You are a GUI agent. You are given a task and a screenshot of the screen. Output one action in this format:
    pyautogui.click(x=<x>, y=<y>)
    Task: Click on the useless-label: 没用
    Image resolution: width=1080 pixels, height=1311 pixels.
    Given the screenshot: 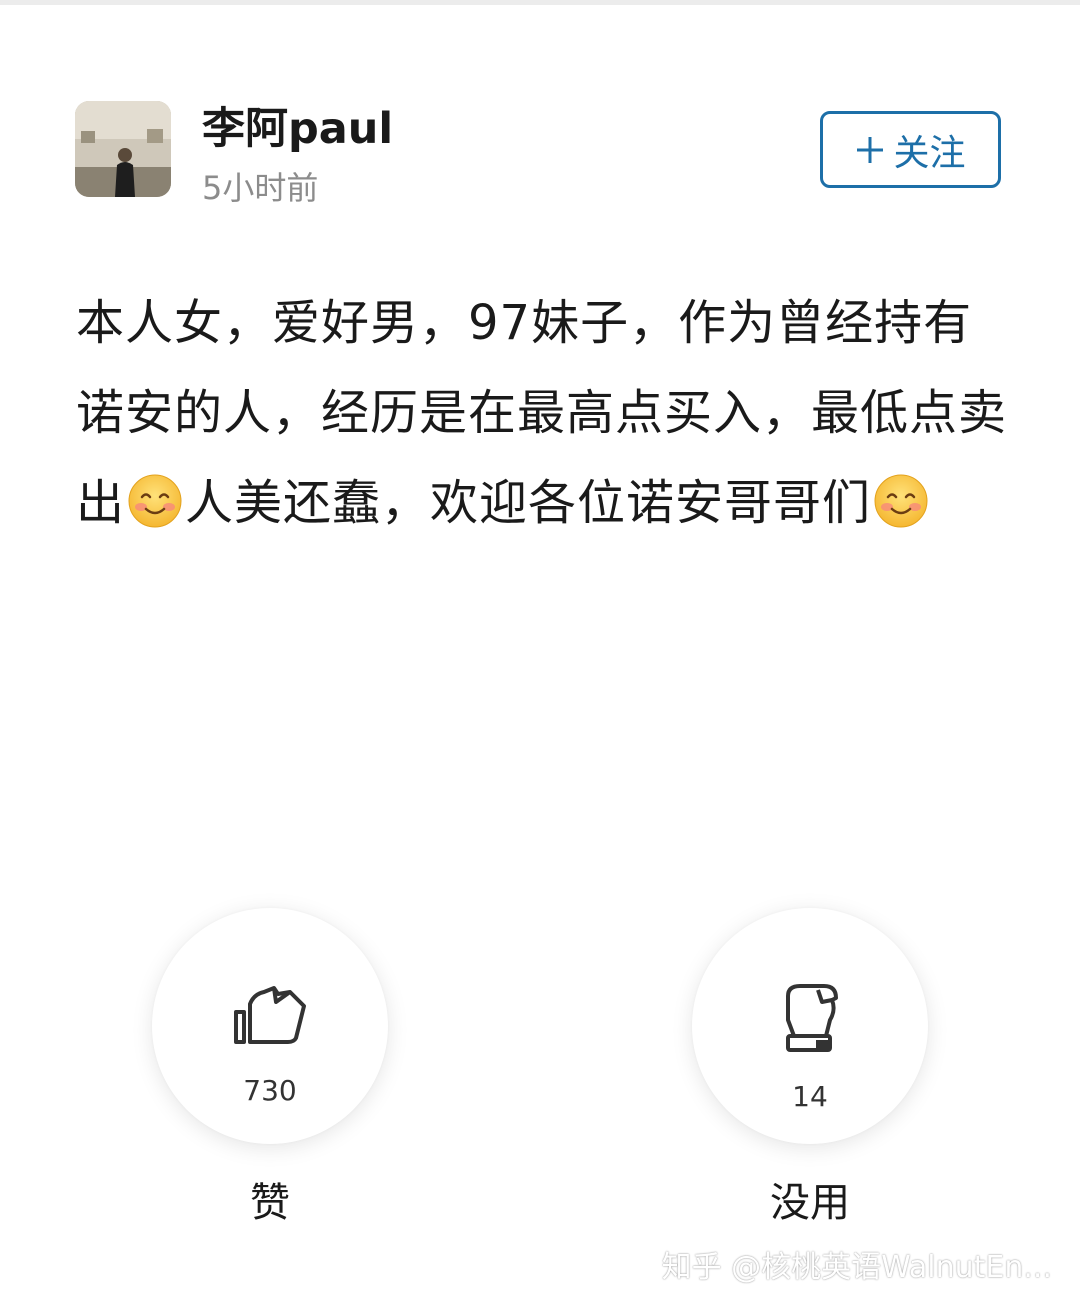 What is the action you would take?
    pyautogui.click(x=810, y=1203)
    